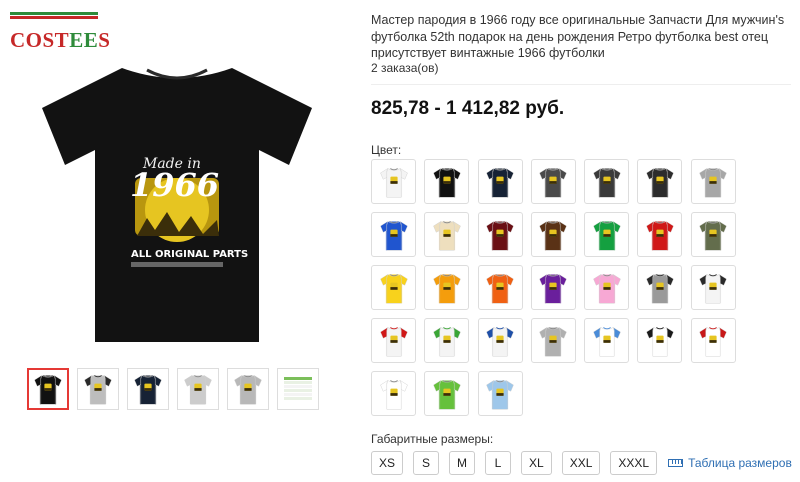  I want to click on size-options: XS S M L XL XXL XXXL Таблица размеров, so click(581, 463).